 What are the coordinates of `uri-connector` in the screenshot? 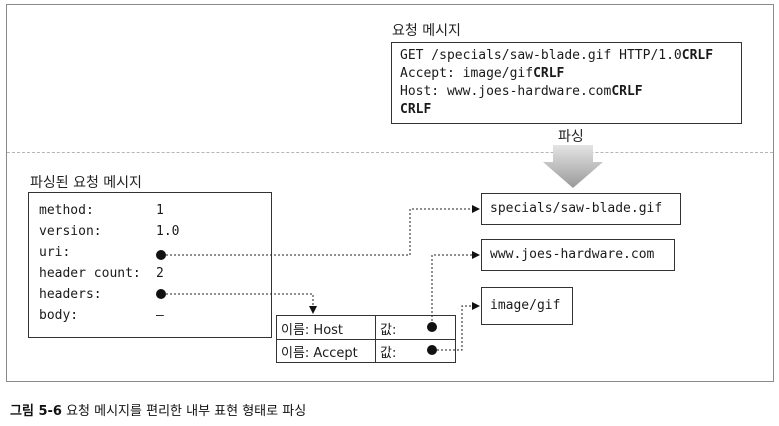 It's located at (323, 230).